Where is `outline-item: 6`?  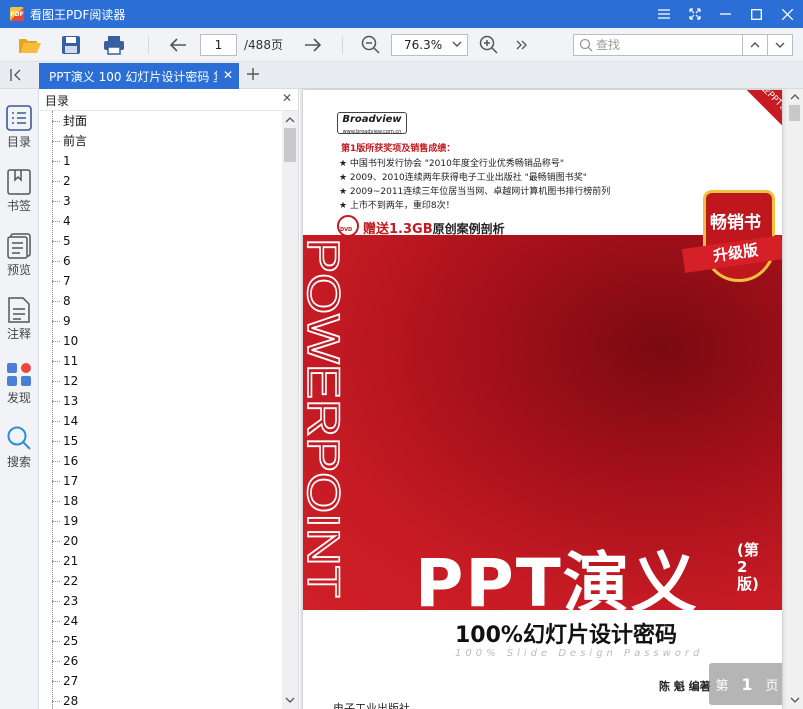 outline-item: 6 is located at coordinates (161, 261).